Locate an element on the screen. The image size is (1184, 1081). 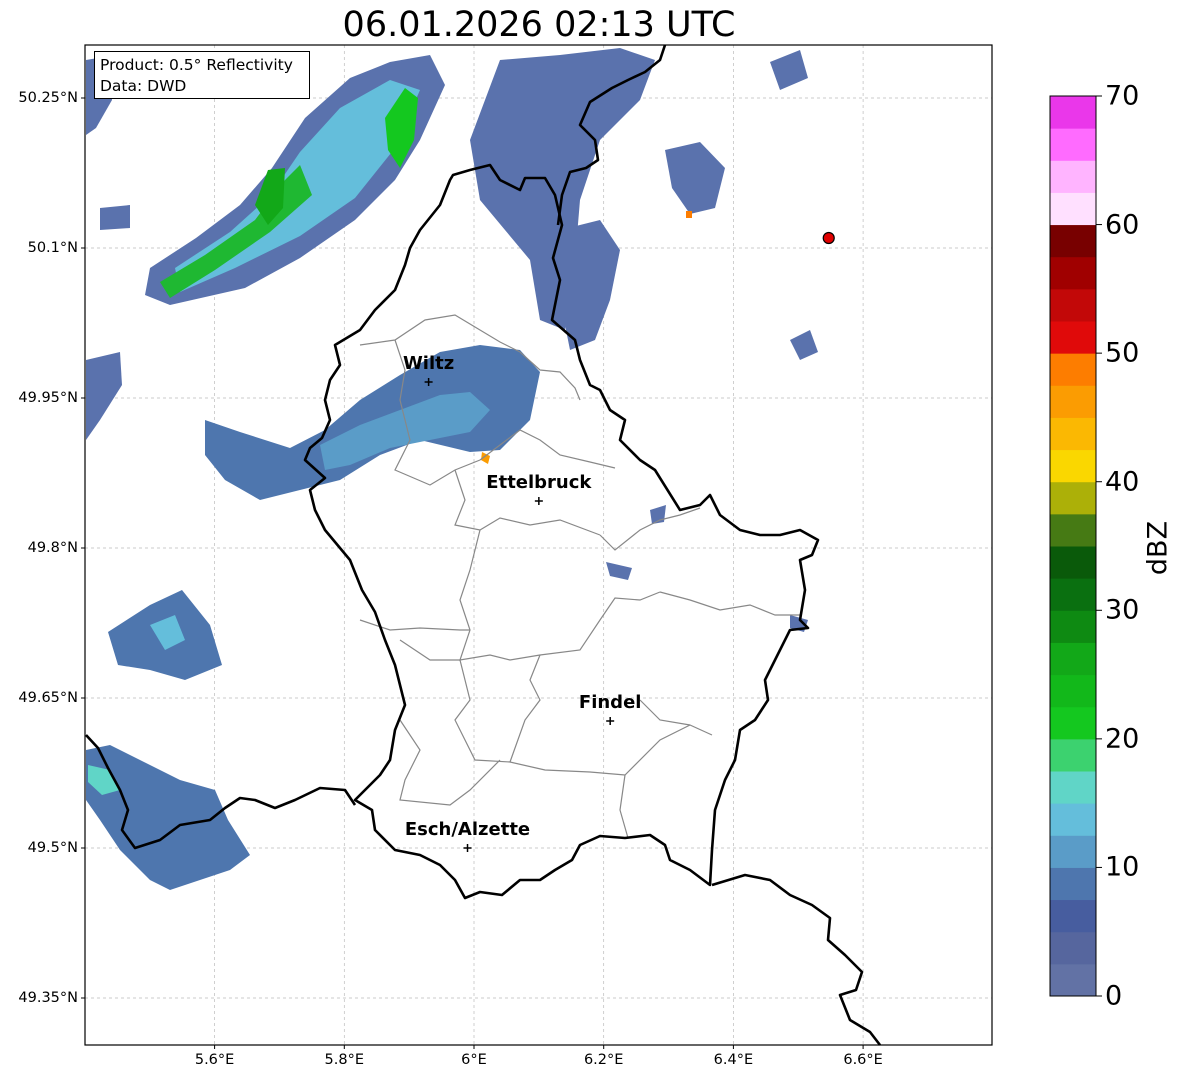
product-label: Product: 0.5° Reflectivity is located at coordinates (196, 65).